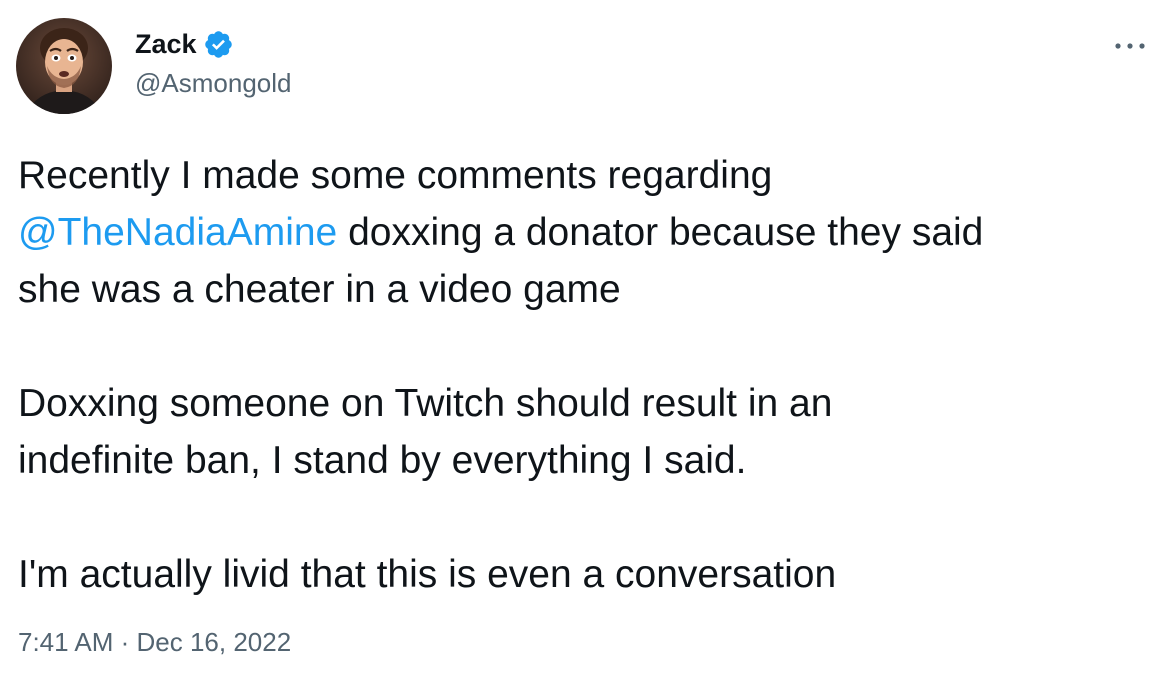 Image resolution: width=1176 pixels, height=696 pixels. Describe the element at coordinates (213, 83) in the screenshot. I see `author-handle: @Asmongold` at that location.